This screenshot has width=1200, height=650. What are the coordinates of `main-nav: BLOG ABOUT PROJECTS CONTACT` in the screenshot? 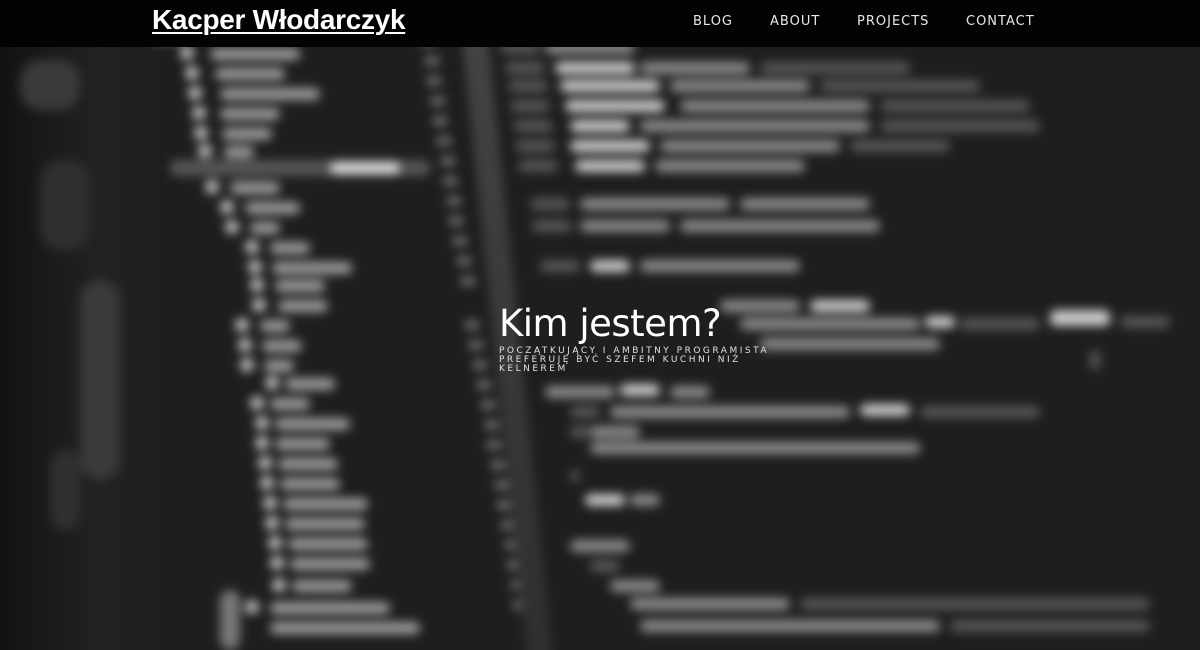 It's located at (600, 24).